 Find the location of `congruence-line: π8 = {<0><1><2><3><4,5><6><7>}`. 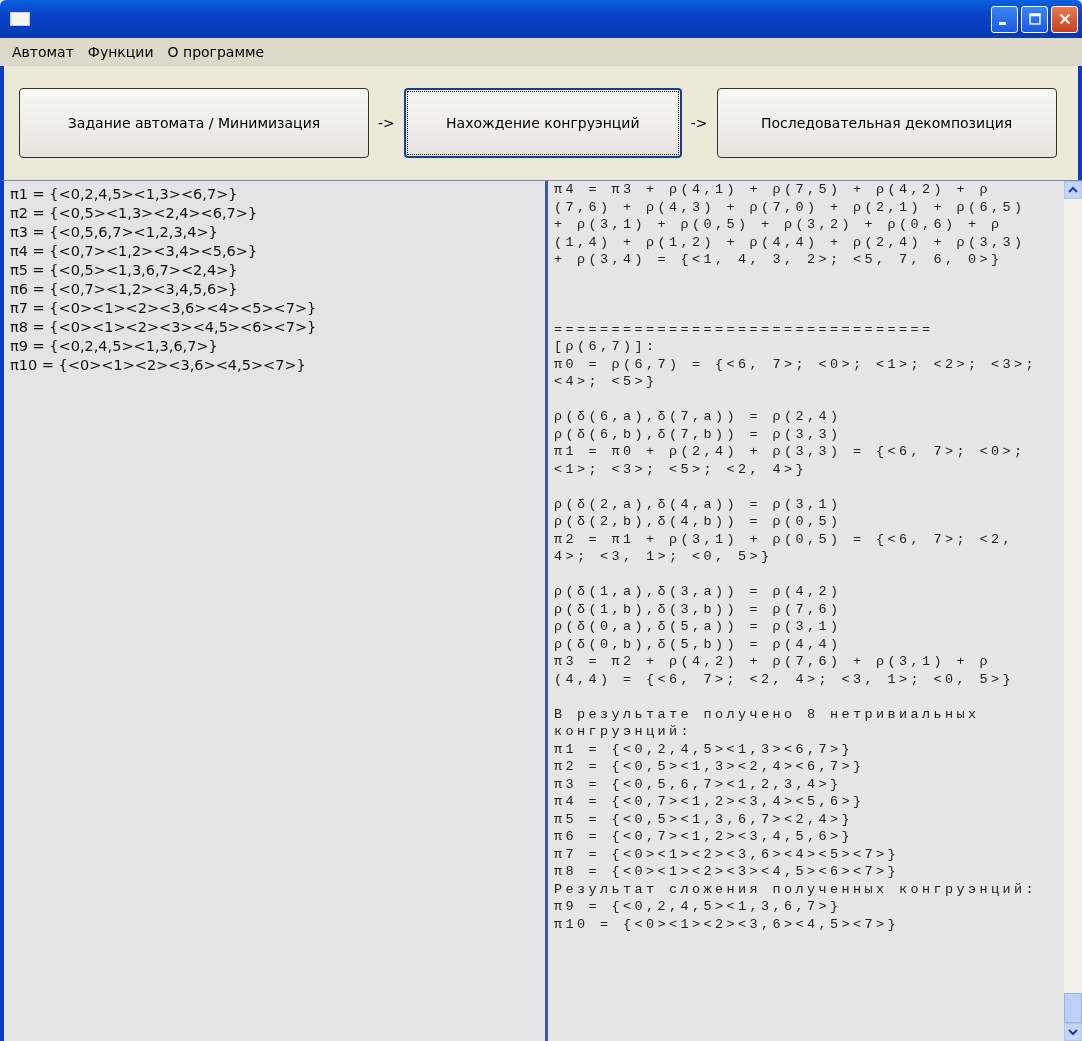

congruence-line: π8 = {<0><1><2><3><4,5><6><7>} is located at coordinates (164, 327).